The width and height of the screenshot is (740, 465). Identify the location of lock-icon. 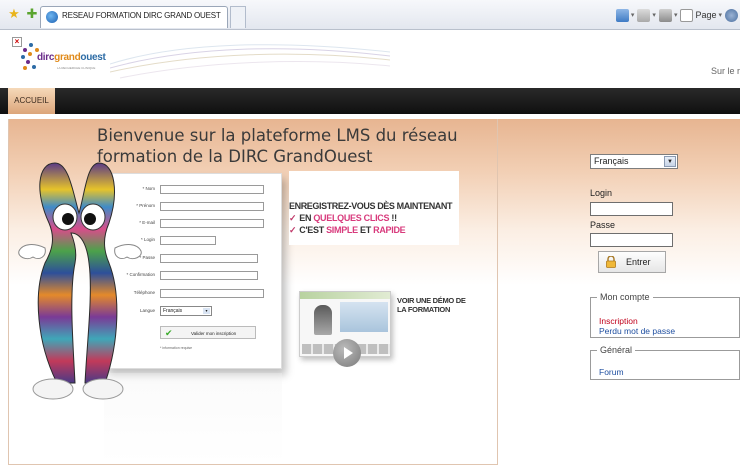
(611, 262).